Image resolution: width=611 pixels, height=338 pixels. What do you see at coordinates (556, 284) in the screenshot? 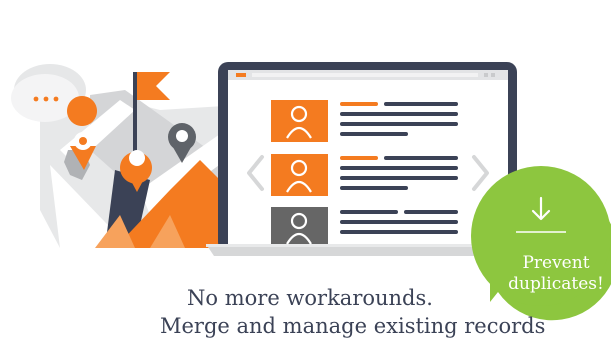
I see `badge-label-2: duplicates!` at bounding box center [556, 284].